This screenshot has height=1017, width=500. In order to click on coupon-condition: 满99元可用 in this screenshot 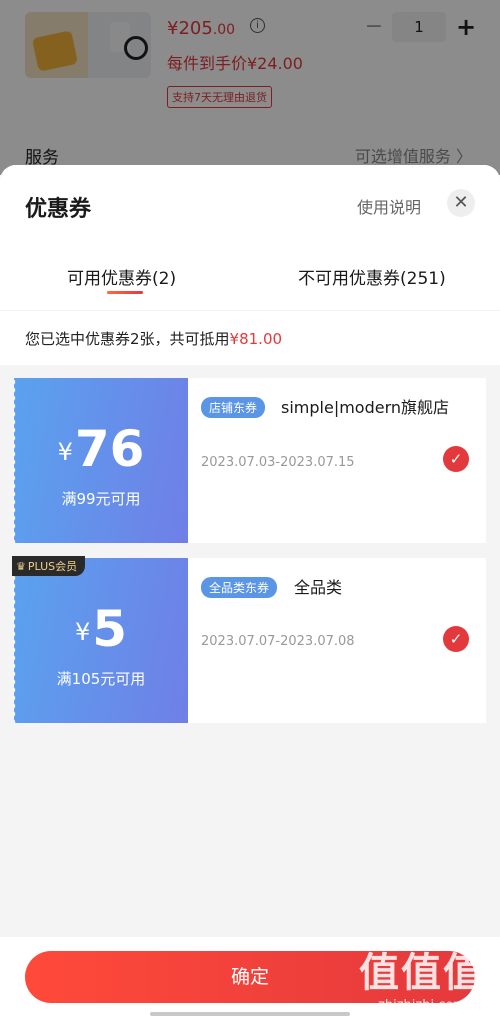, I will do `click(101, 499)`.